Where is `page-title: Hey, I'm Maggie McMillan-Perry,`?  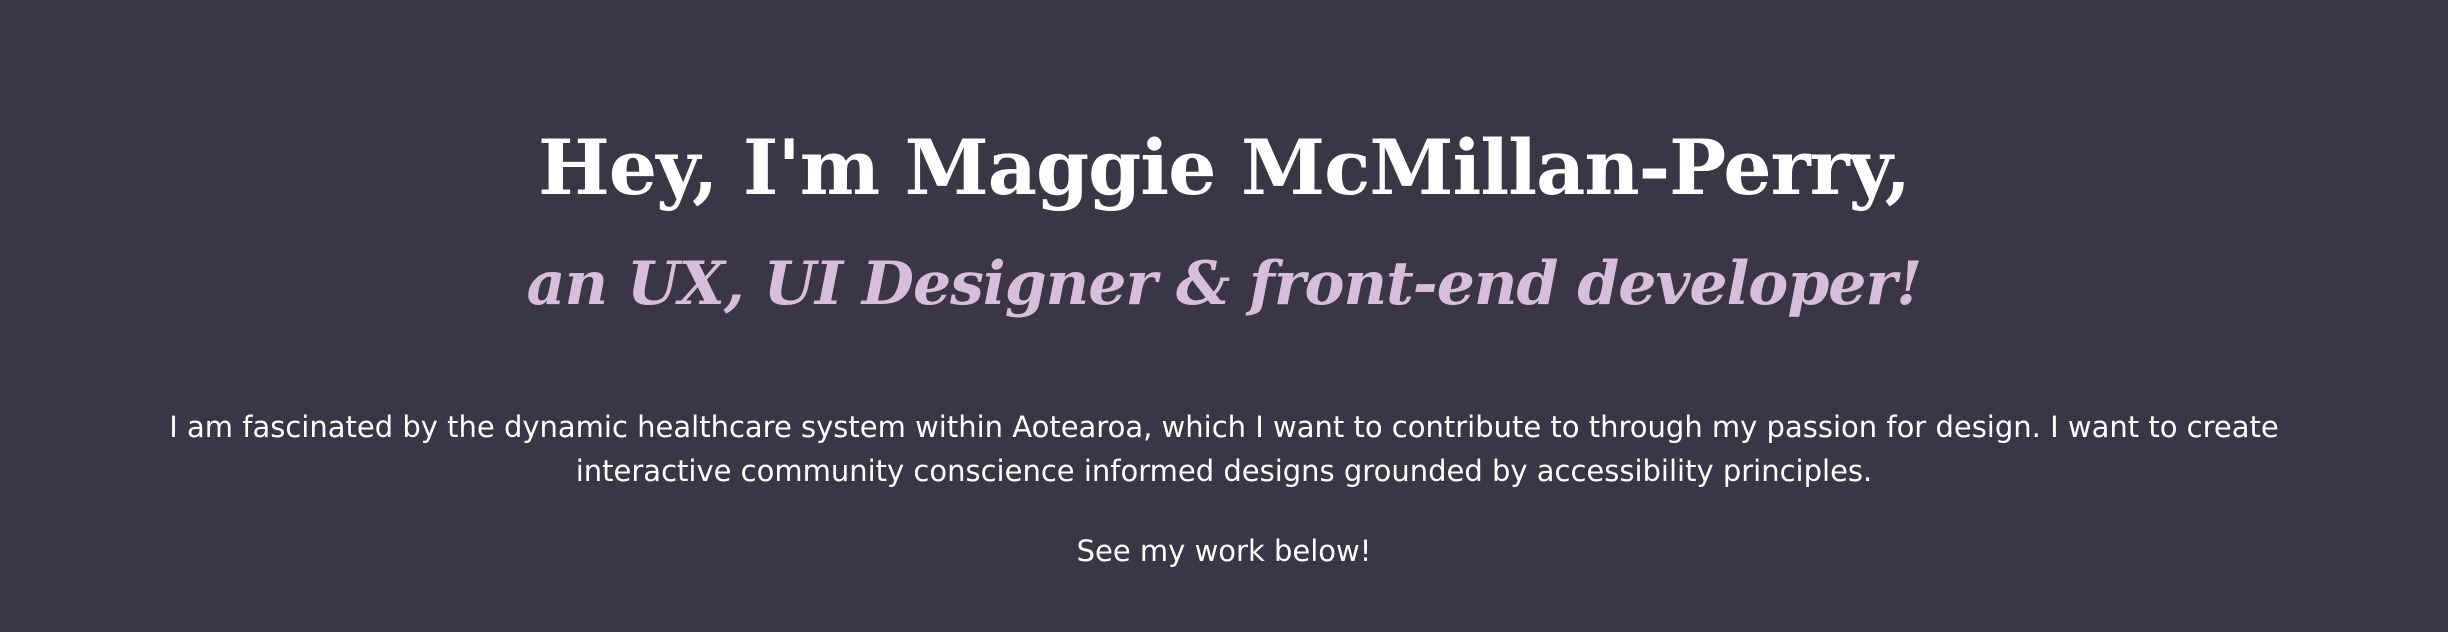 page-title: Hey, I'm Maggie McMillan-Perry, is located at coordinates (1224, 167).